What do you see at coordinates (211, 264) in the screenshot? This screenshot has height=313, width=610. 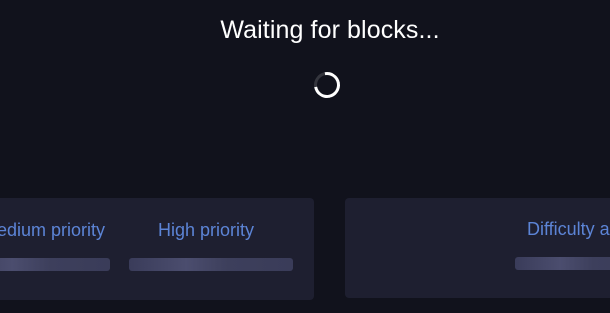 I see `high-priority-skeleton` at bounding box center [211, 264].